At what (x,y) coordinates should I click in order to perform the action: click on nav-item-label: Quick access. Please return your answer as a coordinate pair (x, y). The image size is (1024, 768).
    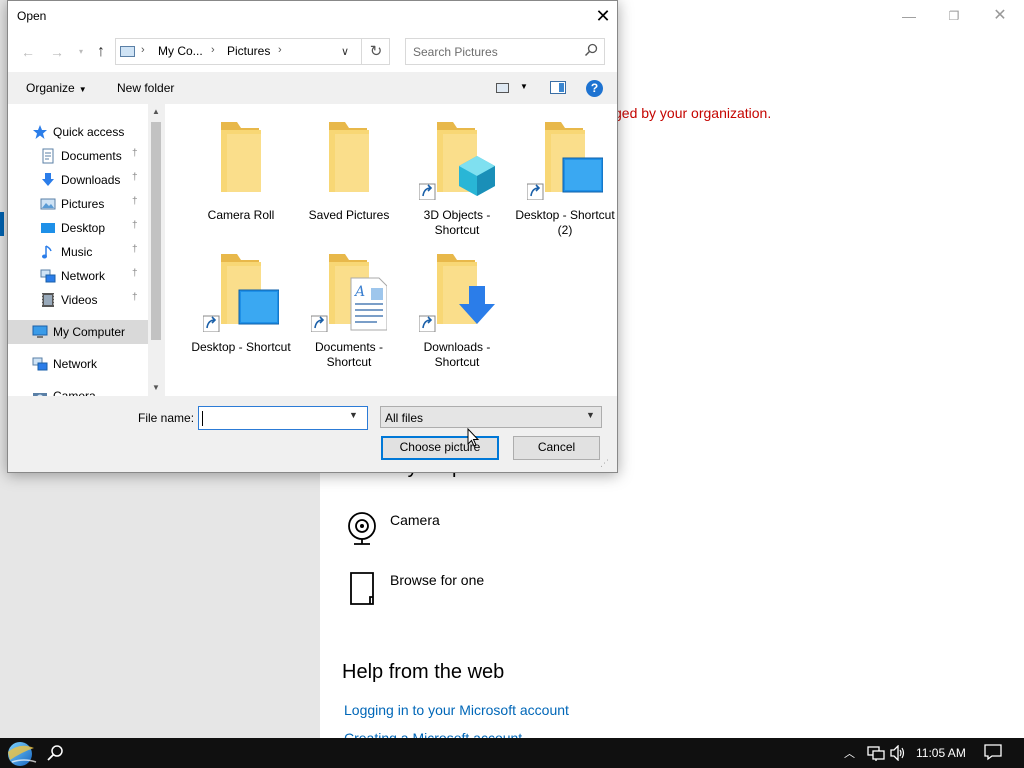
    Looking at the image, I should click on (89, 132).